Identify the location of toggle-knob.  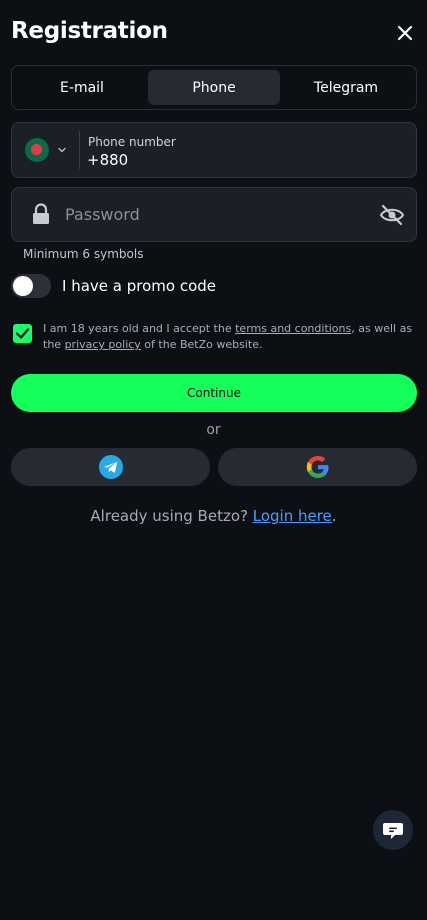
(23, 286).